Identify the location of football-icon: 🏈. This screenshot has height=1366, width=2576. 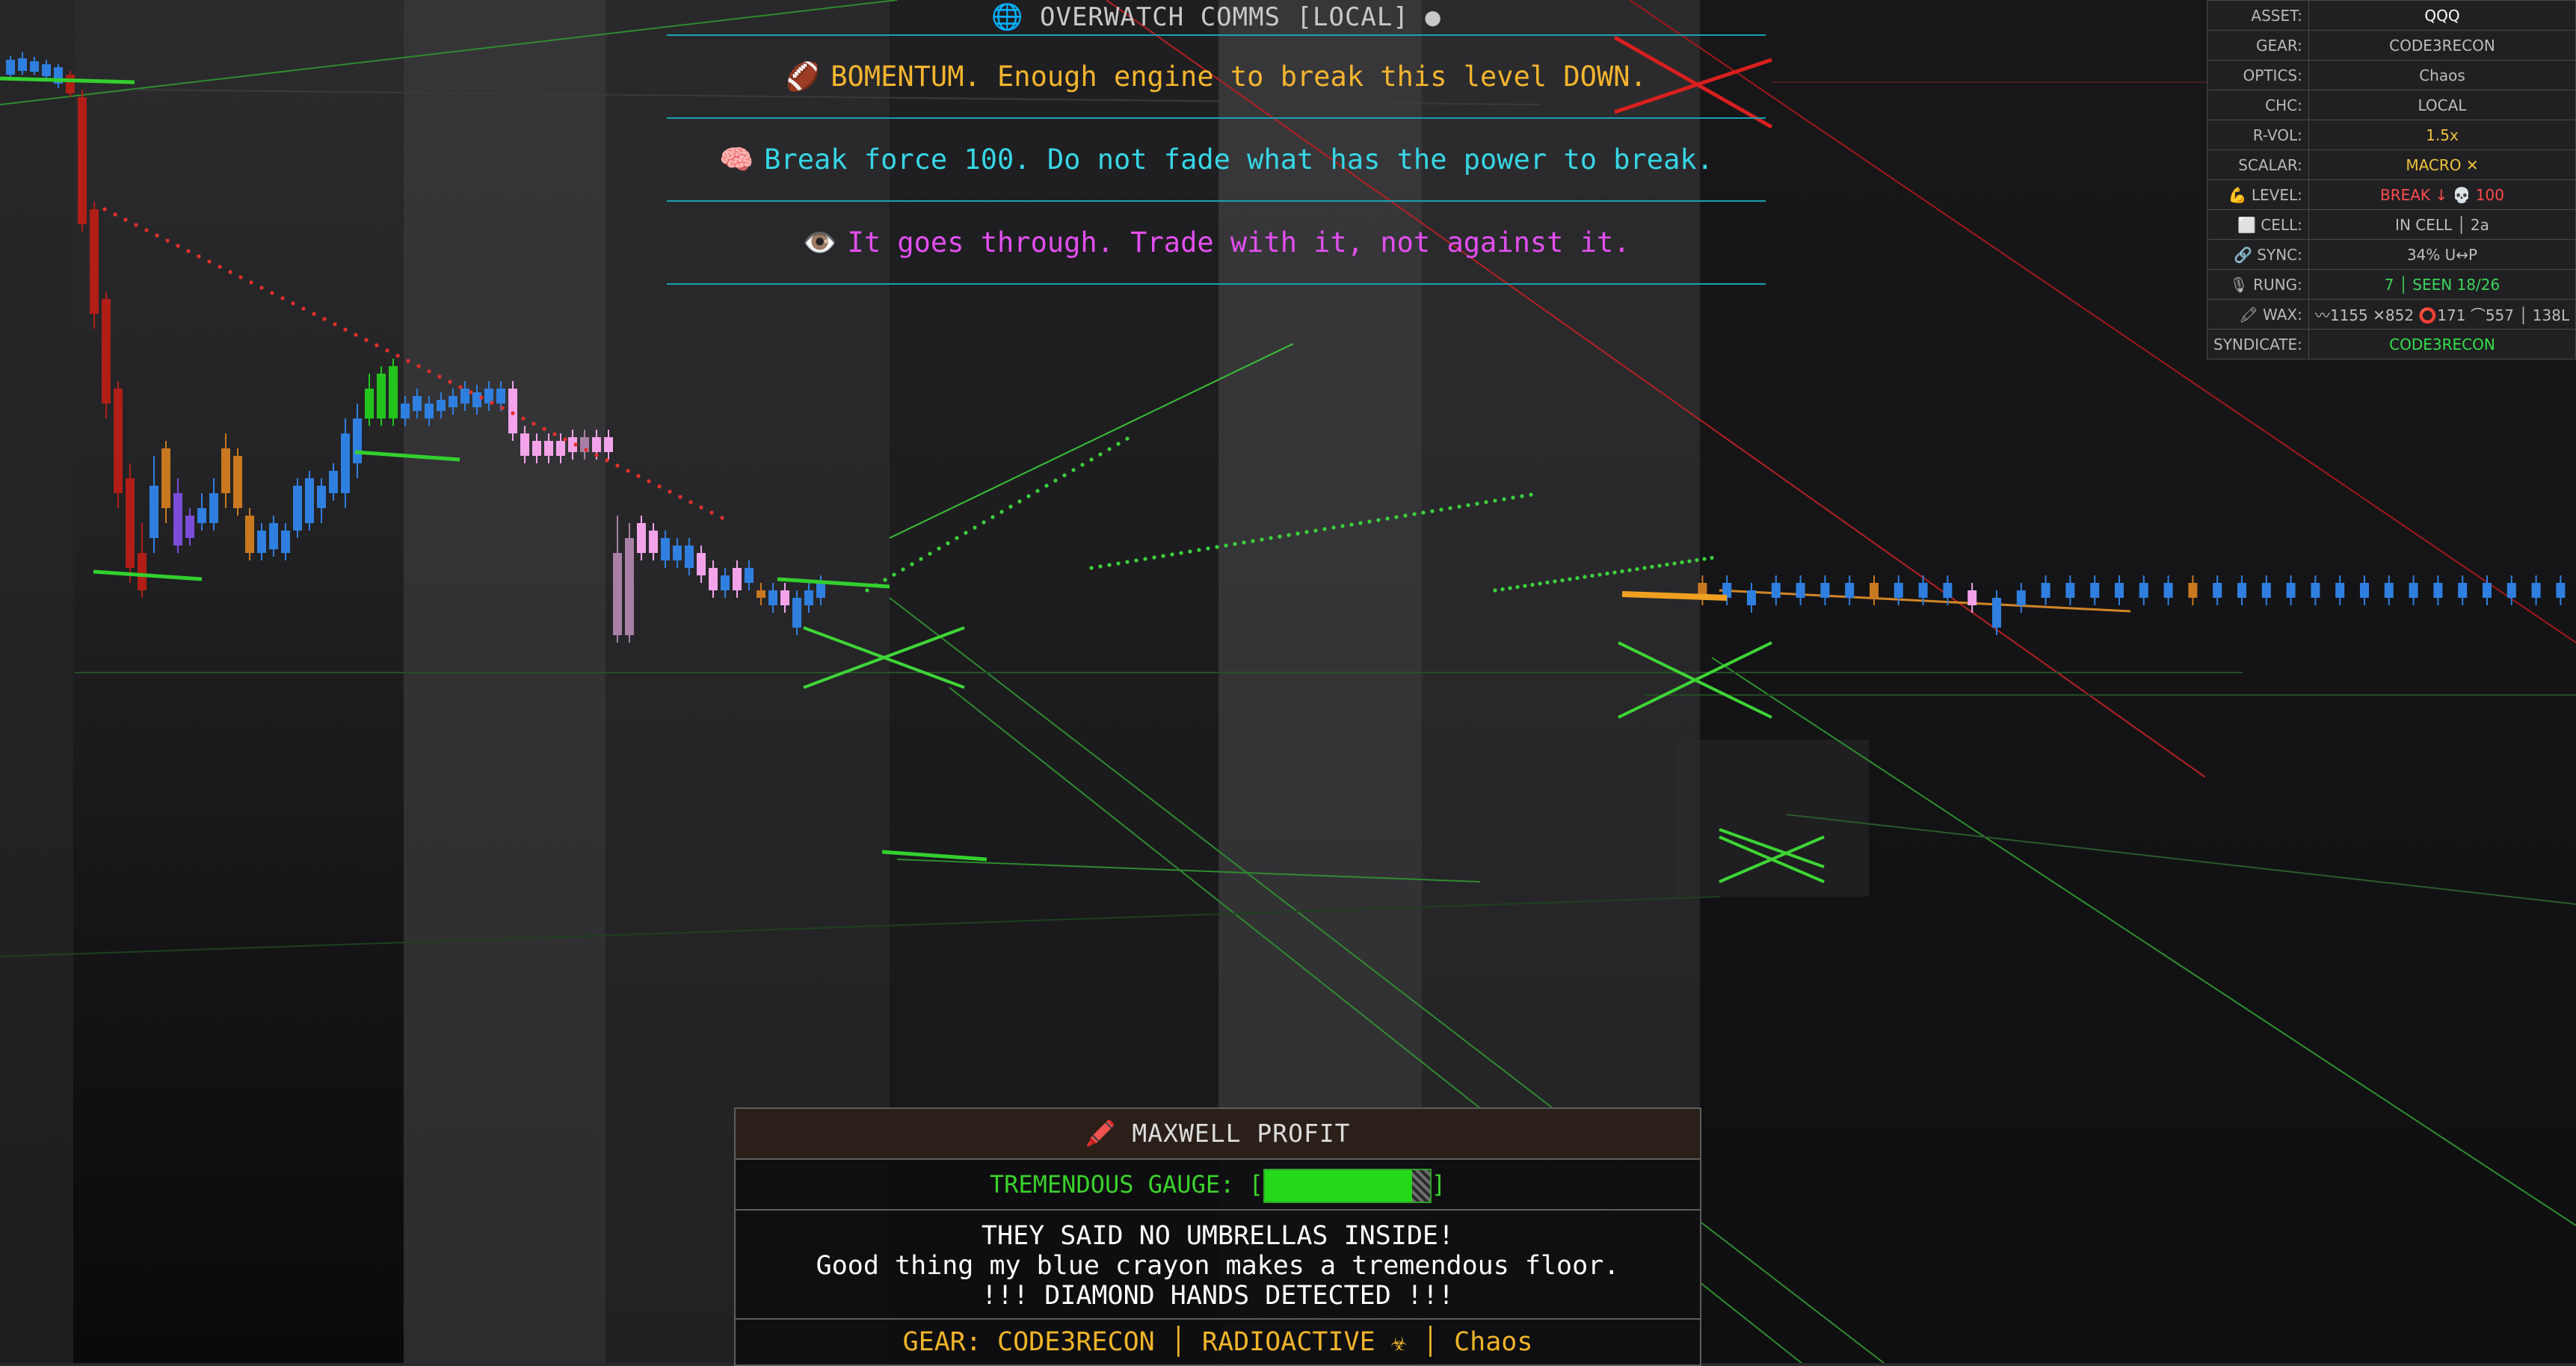
(803, 77).